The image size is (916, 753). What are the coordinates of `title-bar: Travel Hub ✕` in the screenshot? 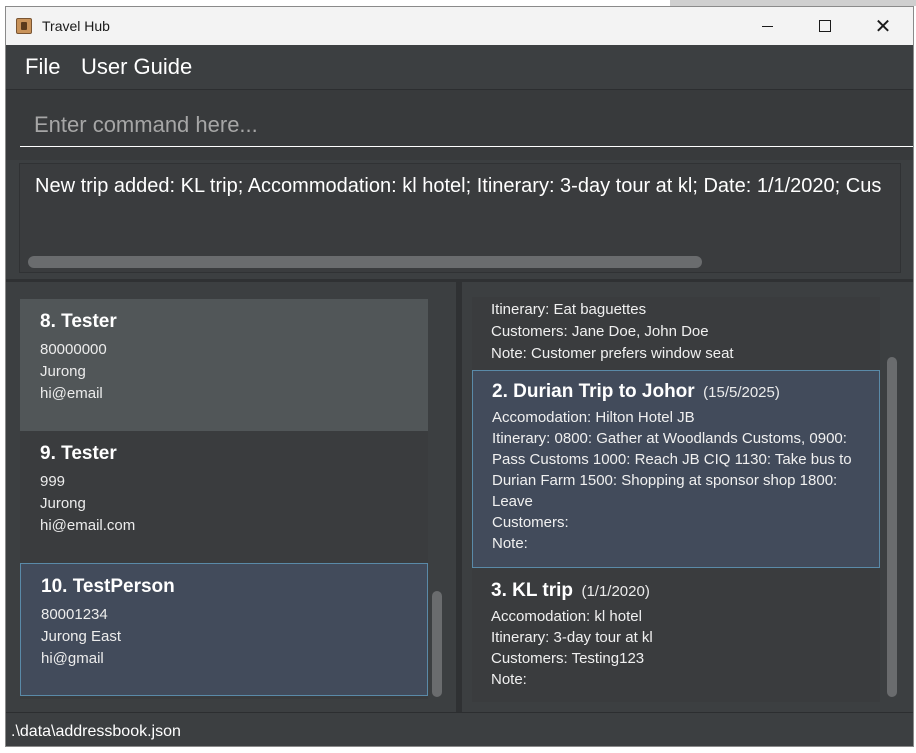 It's located at (459, 26).